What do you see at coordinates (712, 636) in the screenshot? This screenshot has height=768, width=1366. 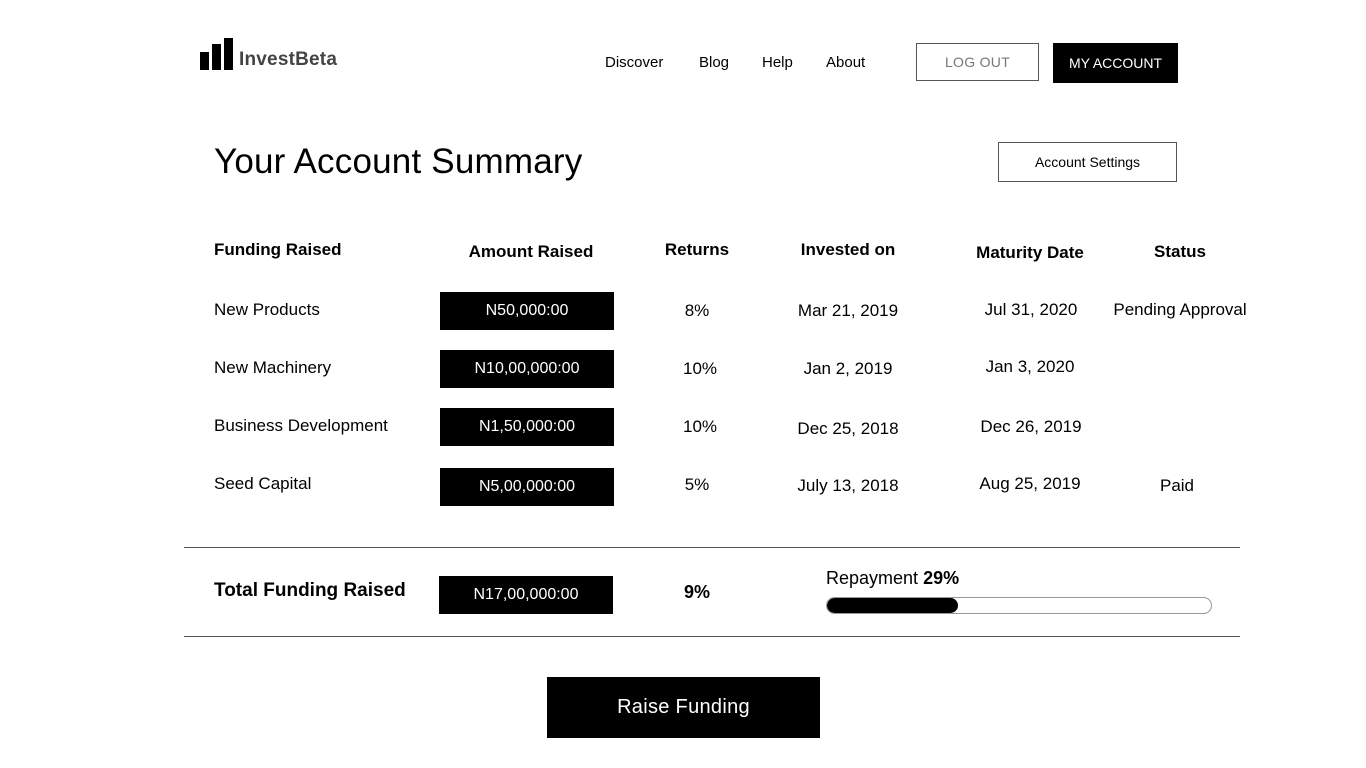 I see `totals-divider-bottom` at bounding box center [712, 636].